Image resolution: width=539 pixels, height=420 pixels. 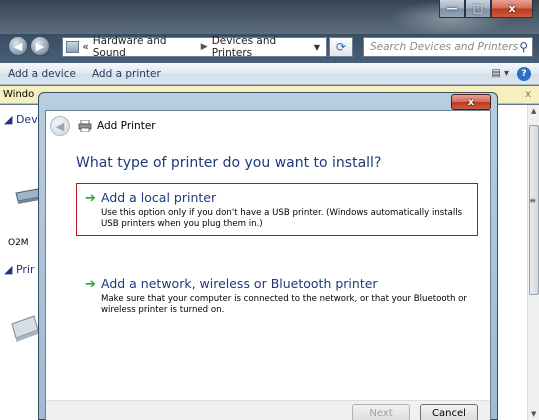 I want to click on command-bar: Add a device Add a printer ▤ ▾ ?, so click(x=269, y=74).